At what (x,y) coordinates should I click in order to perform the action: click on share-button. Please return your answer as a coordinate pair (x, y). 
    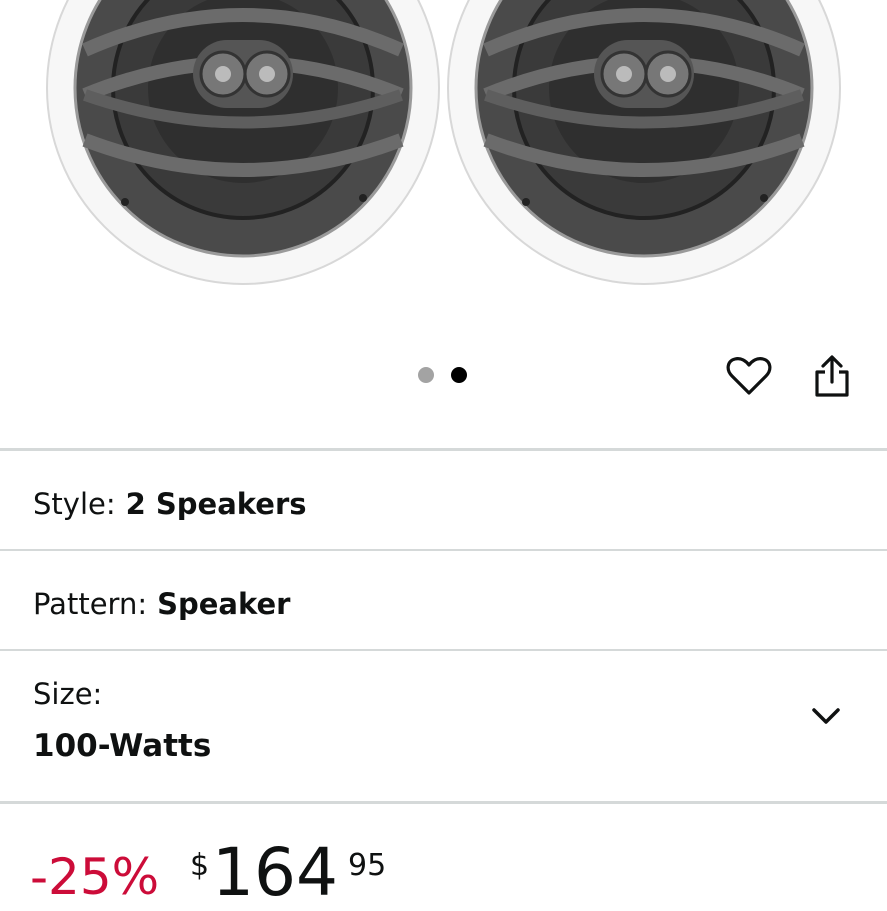
    Looking at the image, I should click on (832, 376).